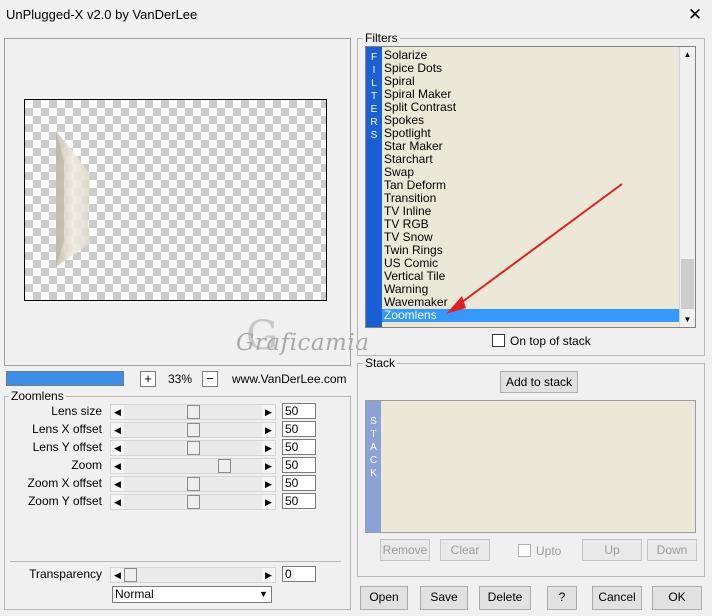  What do you see at coordinates (64, 501) in the screenshot?
I see `slider-label: Zoom Y offset` at bounding box center [64, 501].